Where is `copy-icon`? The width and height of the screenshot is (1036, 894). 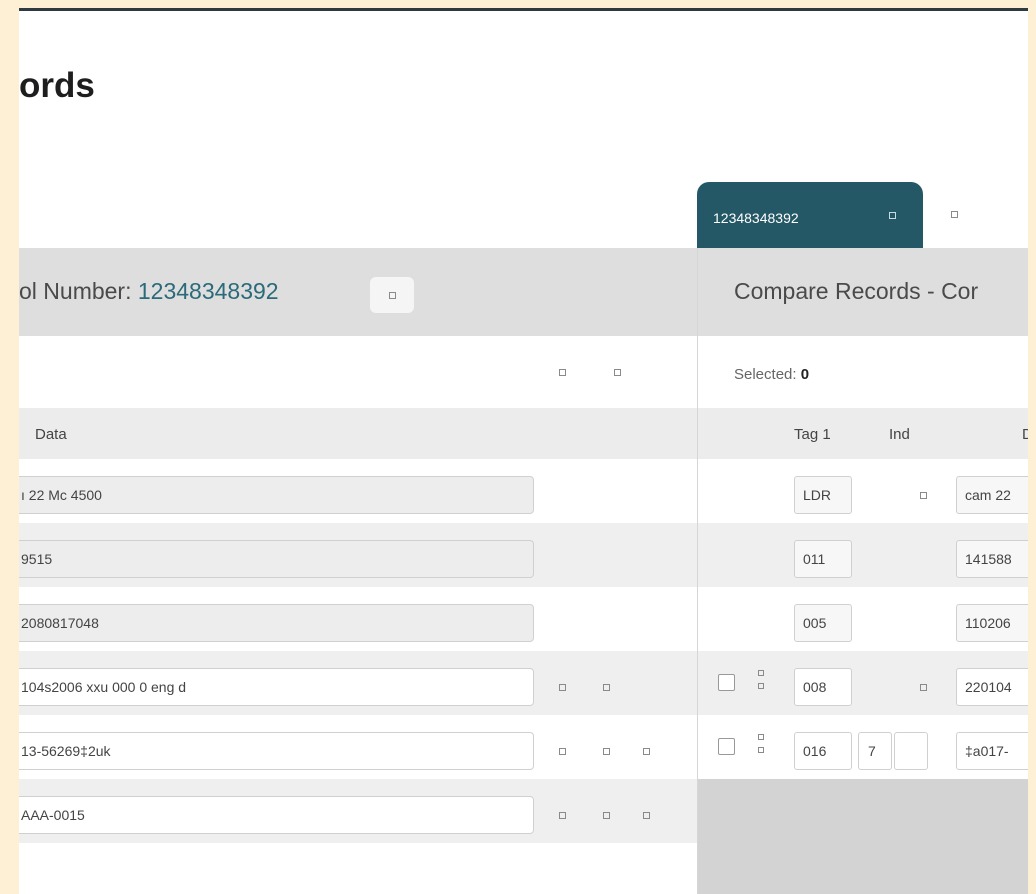
copy-icon is located at coordinates (392, 295).